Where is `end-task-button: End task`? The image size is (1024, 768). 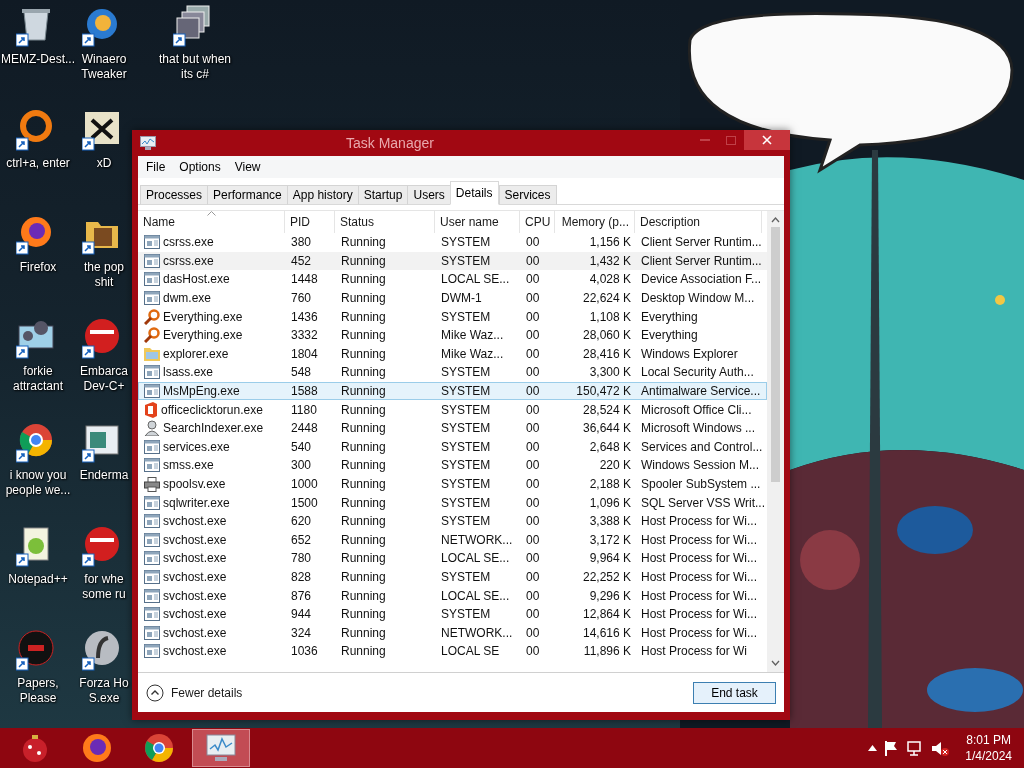
end-task-button: End task is located at coordinates (734, 692).